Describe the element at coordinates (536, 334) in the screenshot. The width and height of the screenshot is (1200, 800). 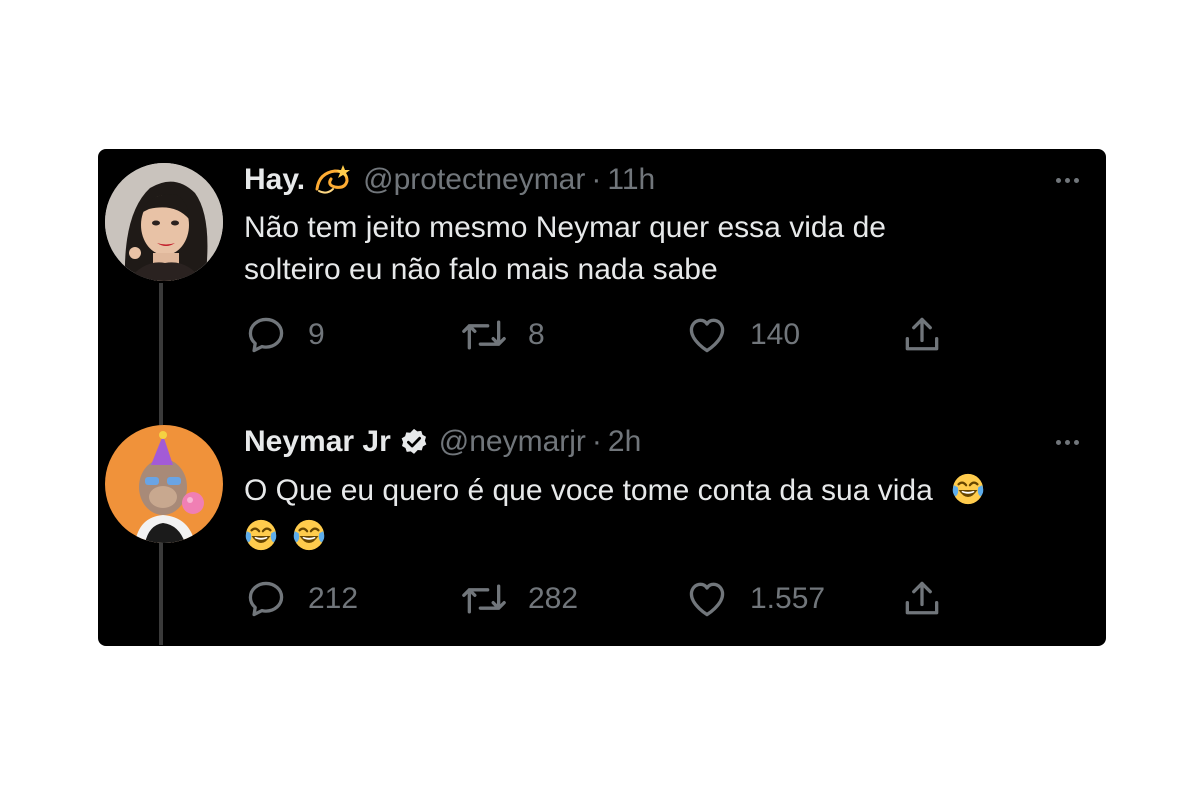
I see `retweet-count: 8` at that location.